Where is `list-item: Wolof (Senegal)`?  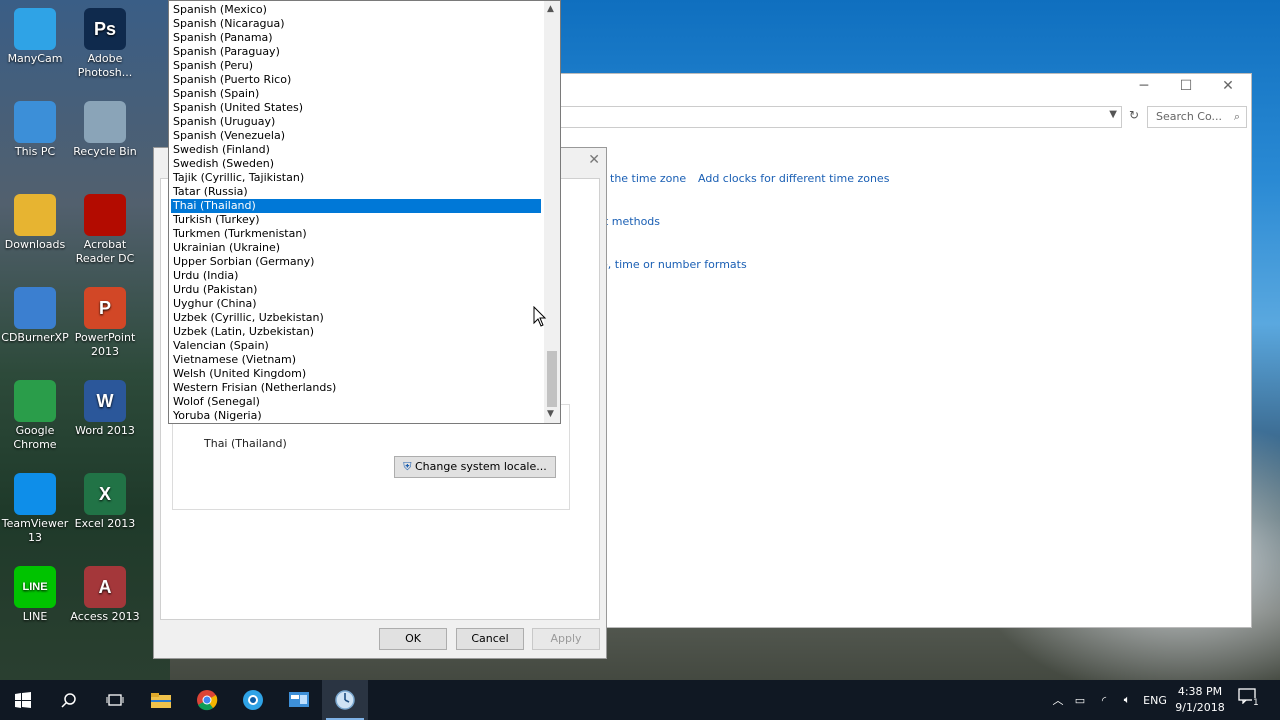 list-item: Wolof (Senegal) is located at coordinates (356, 402).